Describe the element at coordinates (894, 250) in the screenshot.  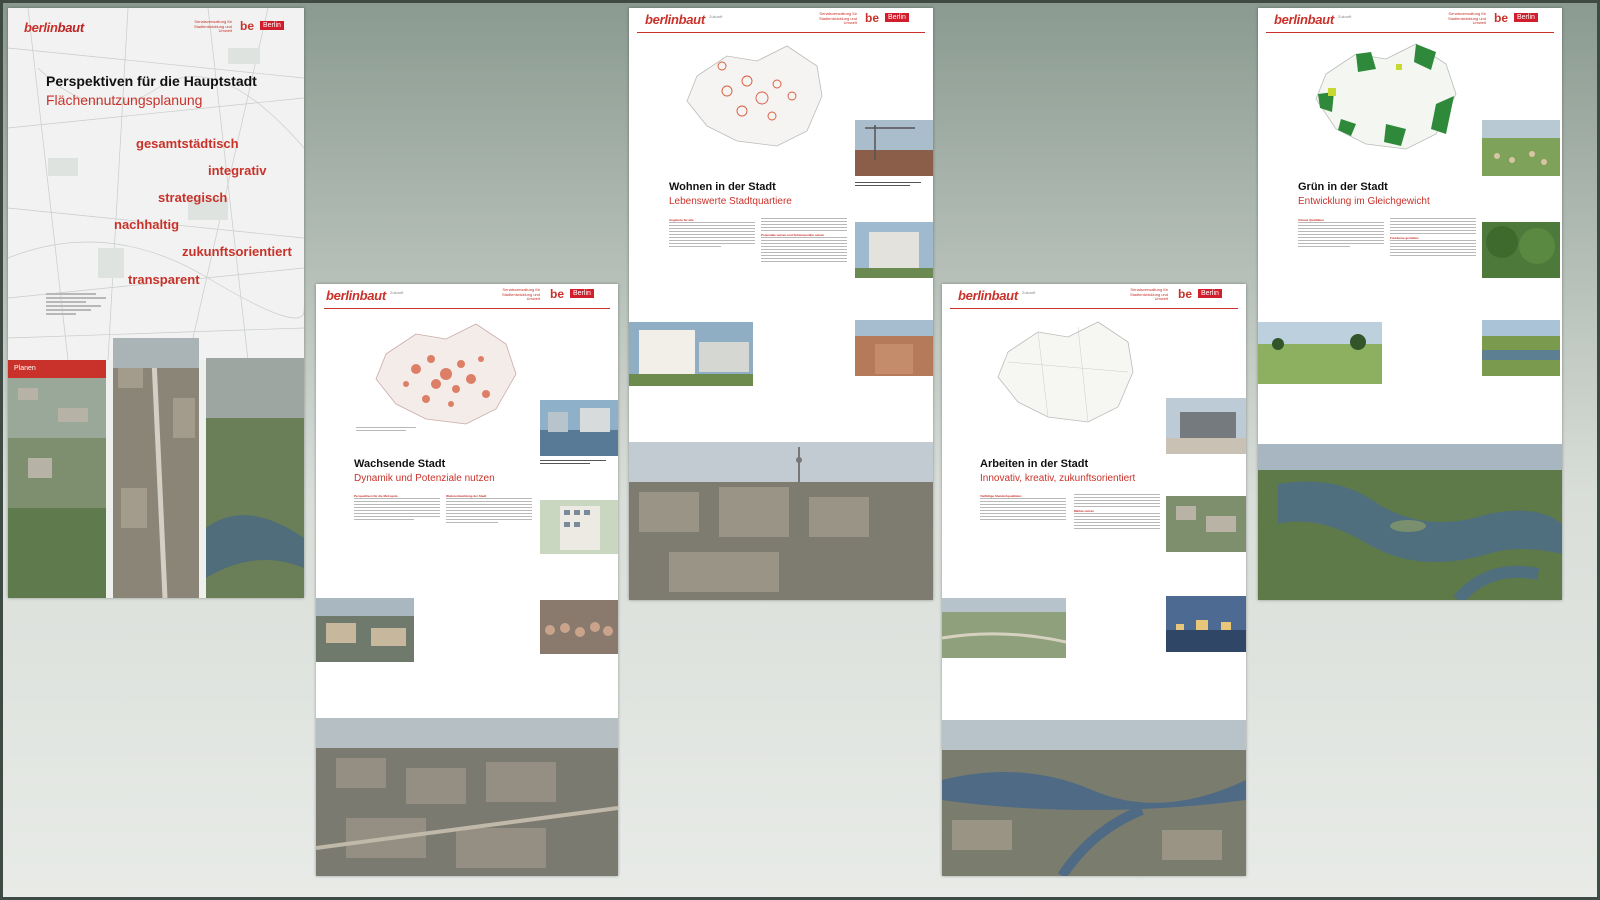
I see `photo-apartments` at that location.